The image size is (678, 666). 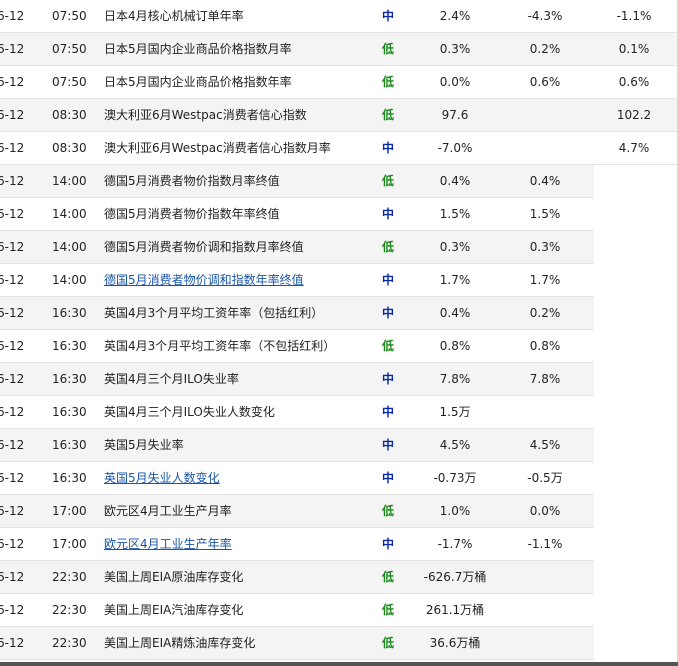 I want to click on forecast-value: 0.0%, so click(x=545, y=511).